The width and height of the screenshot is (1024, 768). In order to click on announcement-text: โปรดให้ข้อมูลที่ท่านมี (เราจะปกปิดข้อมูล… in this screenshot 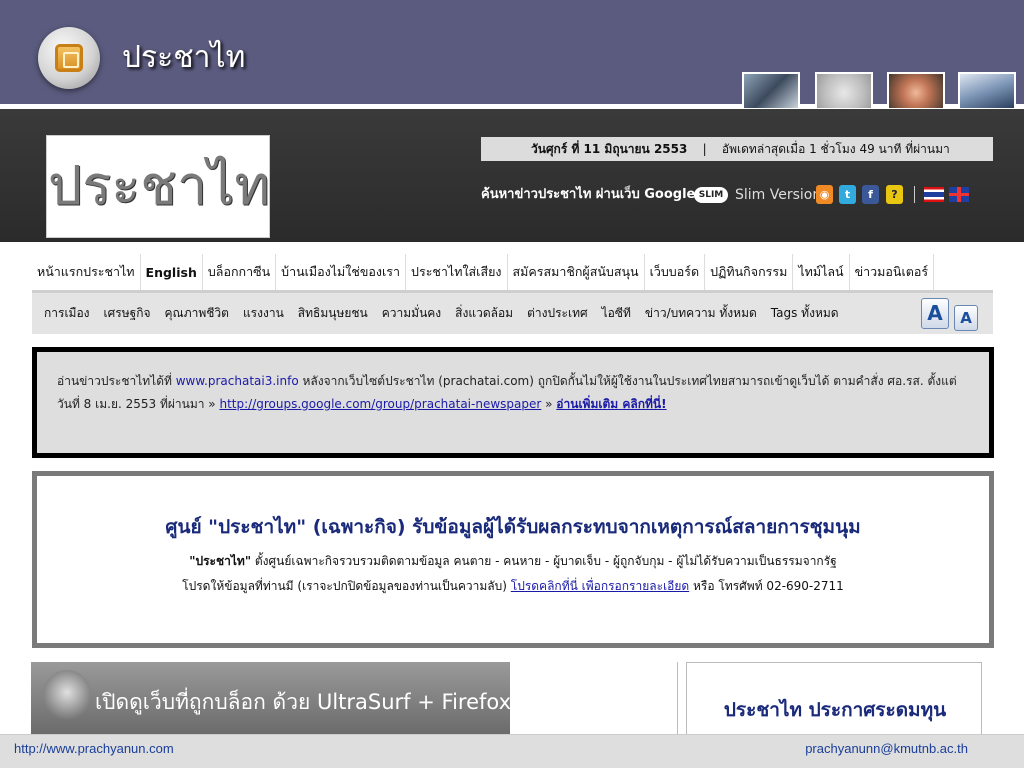, I will do `click(346, 586)`.